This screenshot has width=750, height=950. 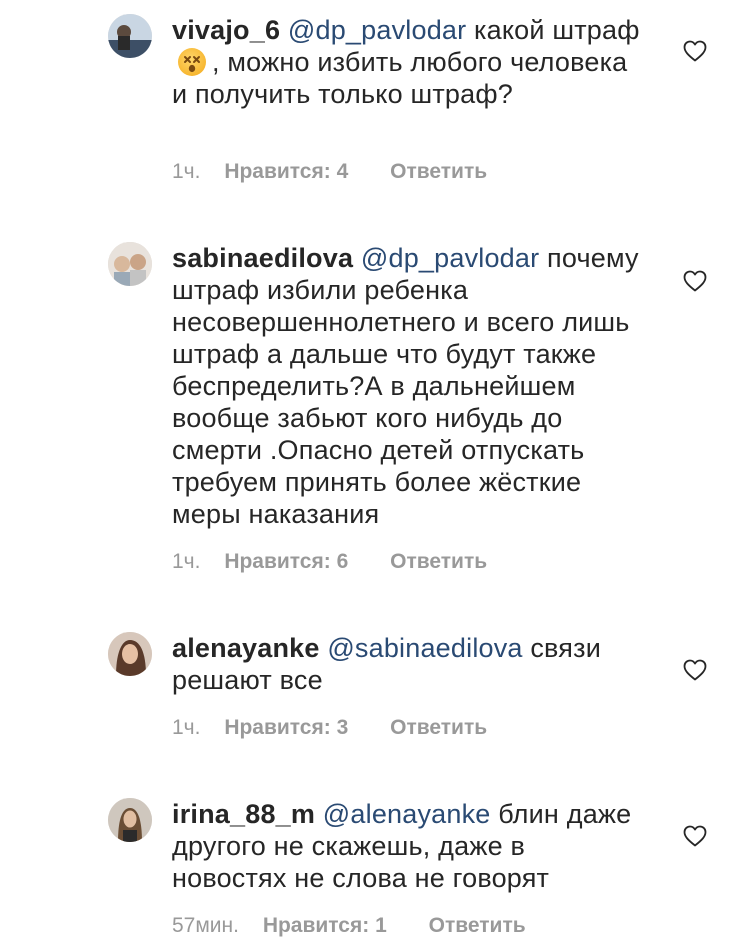 I want to click on comment-username: irina_88_m, so click(x=243, y=814).